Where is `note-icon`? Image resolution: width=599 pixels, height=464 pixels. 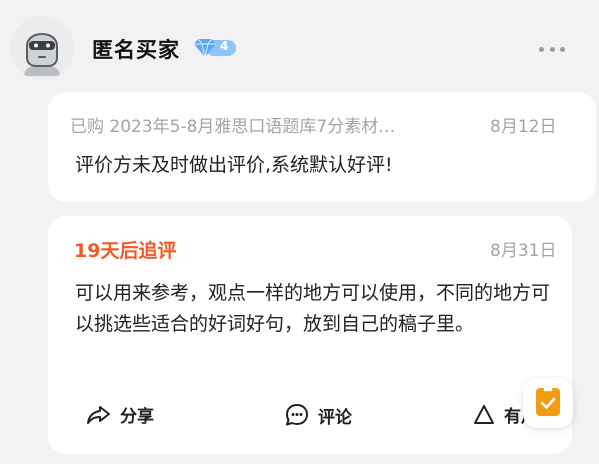
note-icon is located at coordinates (548, 401).